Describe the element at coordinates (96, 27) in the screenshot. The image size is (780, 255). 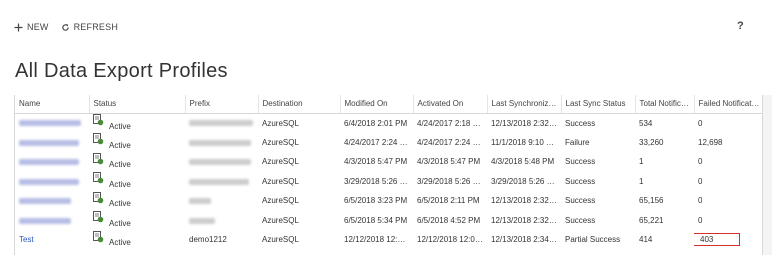
I see `refresh-button-label: REFRESH` at that location.